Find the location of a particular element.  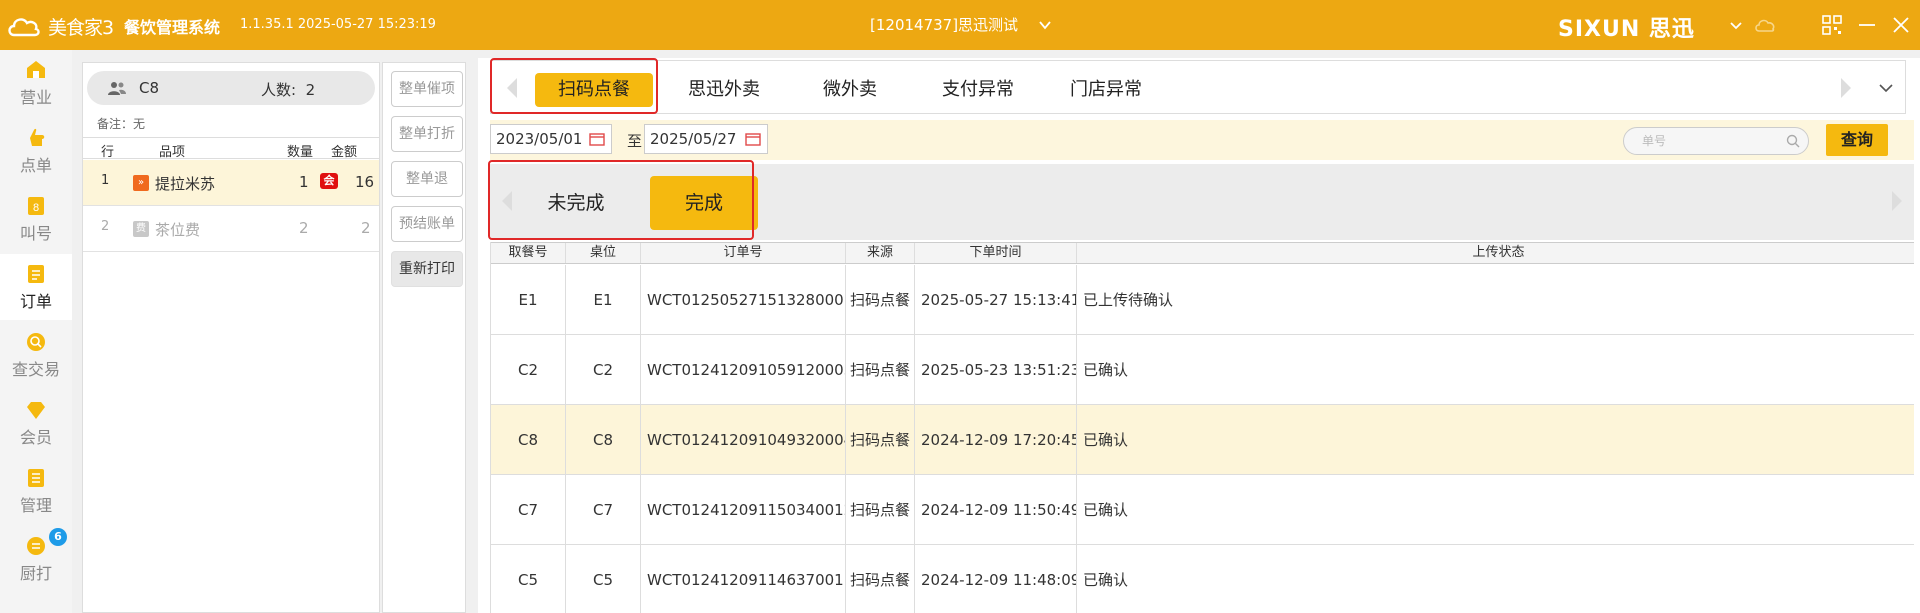

nav-label: 会员 is located at coordinates (35, 437).